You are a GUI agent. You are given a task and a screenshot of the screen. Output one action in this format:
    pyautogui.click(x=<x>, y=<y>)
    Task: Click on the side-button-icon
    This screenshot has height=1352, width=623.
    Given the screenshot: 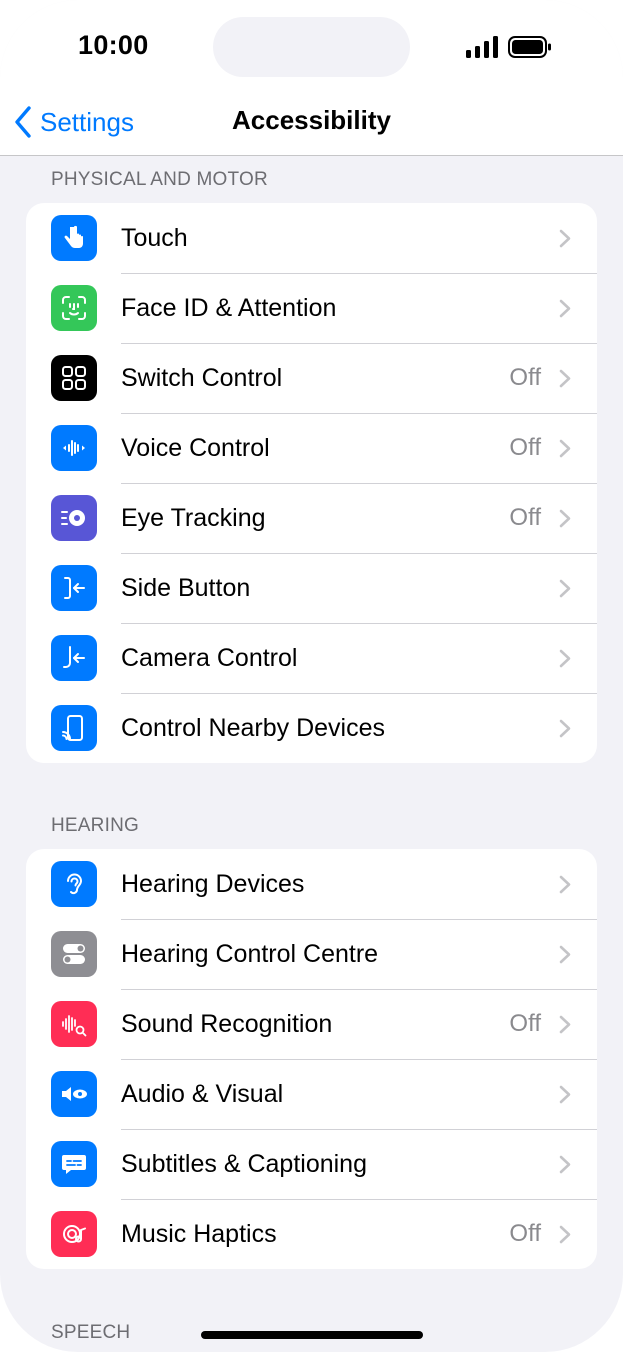 What is the action you would take?
    pyautogui.click(x=74, y=588)
    